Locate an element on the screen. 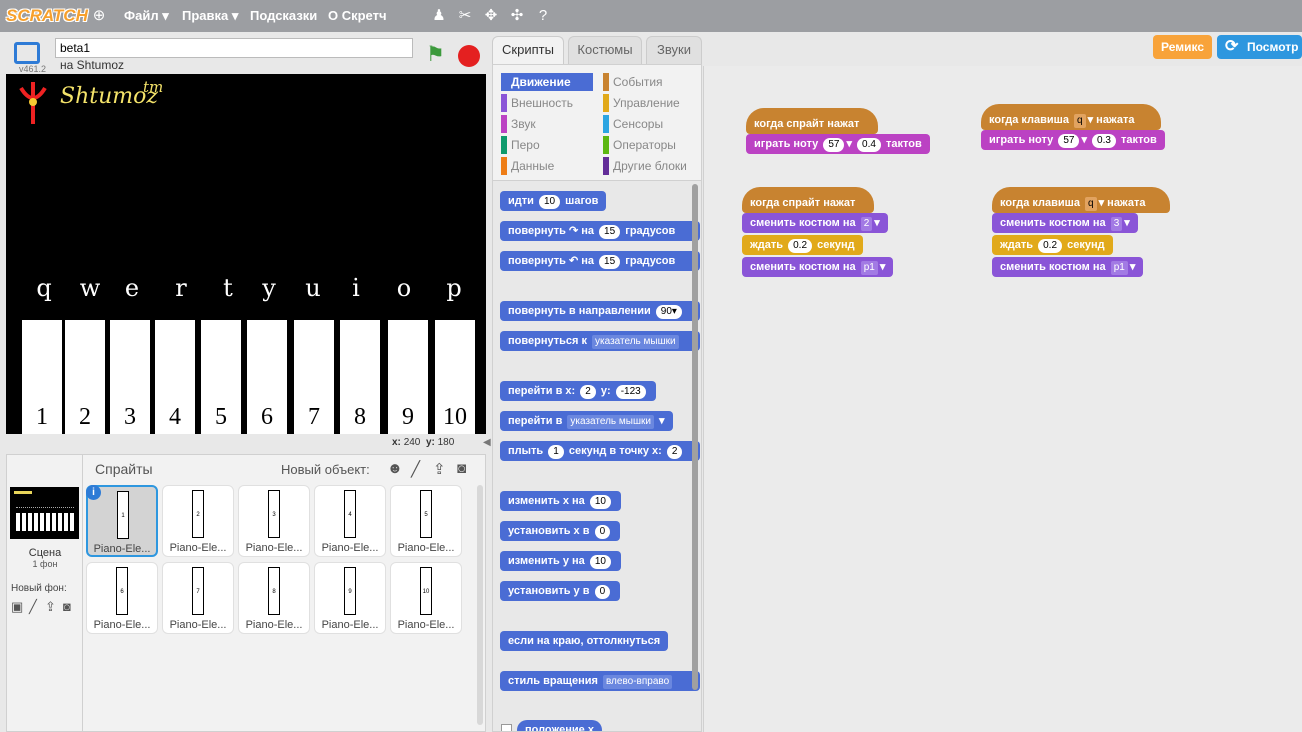 The height and width of the screenshot is (732, 1302). block-point-direction: повернуть в направлении 90▾ is located at coordinates (600, 311).